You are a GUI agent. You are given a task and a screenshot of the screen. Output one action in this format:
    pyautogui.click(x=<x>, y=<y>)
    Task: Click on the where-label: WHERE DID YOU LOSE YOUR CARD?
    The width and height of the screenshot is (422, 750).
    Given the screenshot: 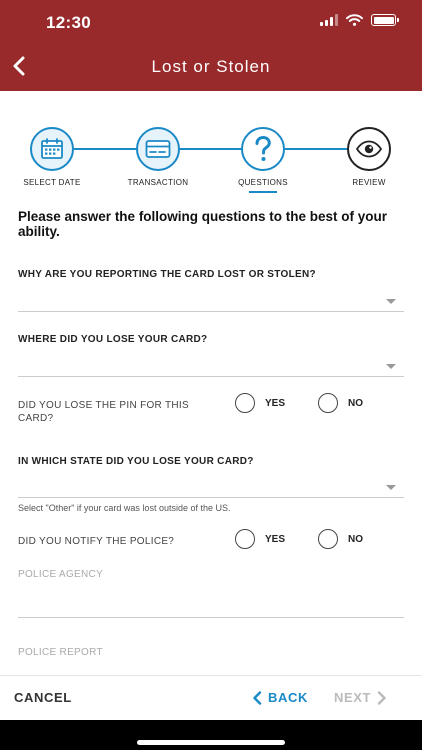 What is the action you would take?
    pyautogui.click(x=113, y=339)
    